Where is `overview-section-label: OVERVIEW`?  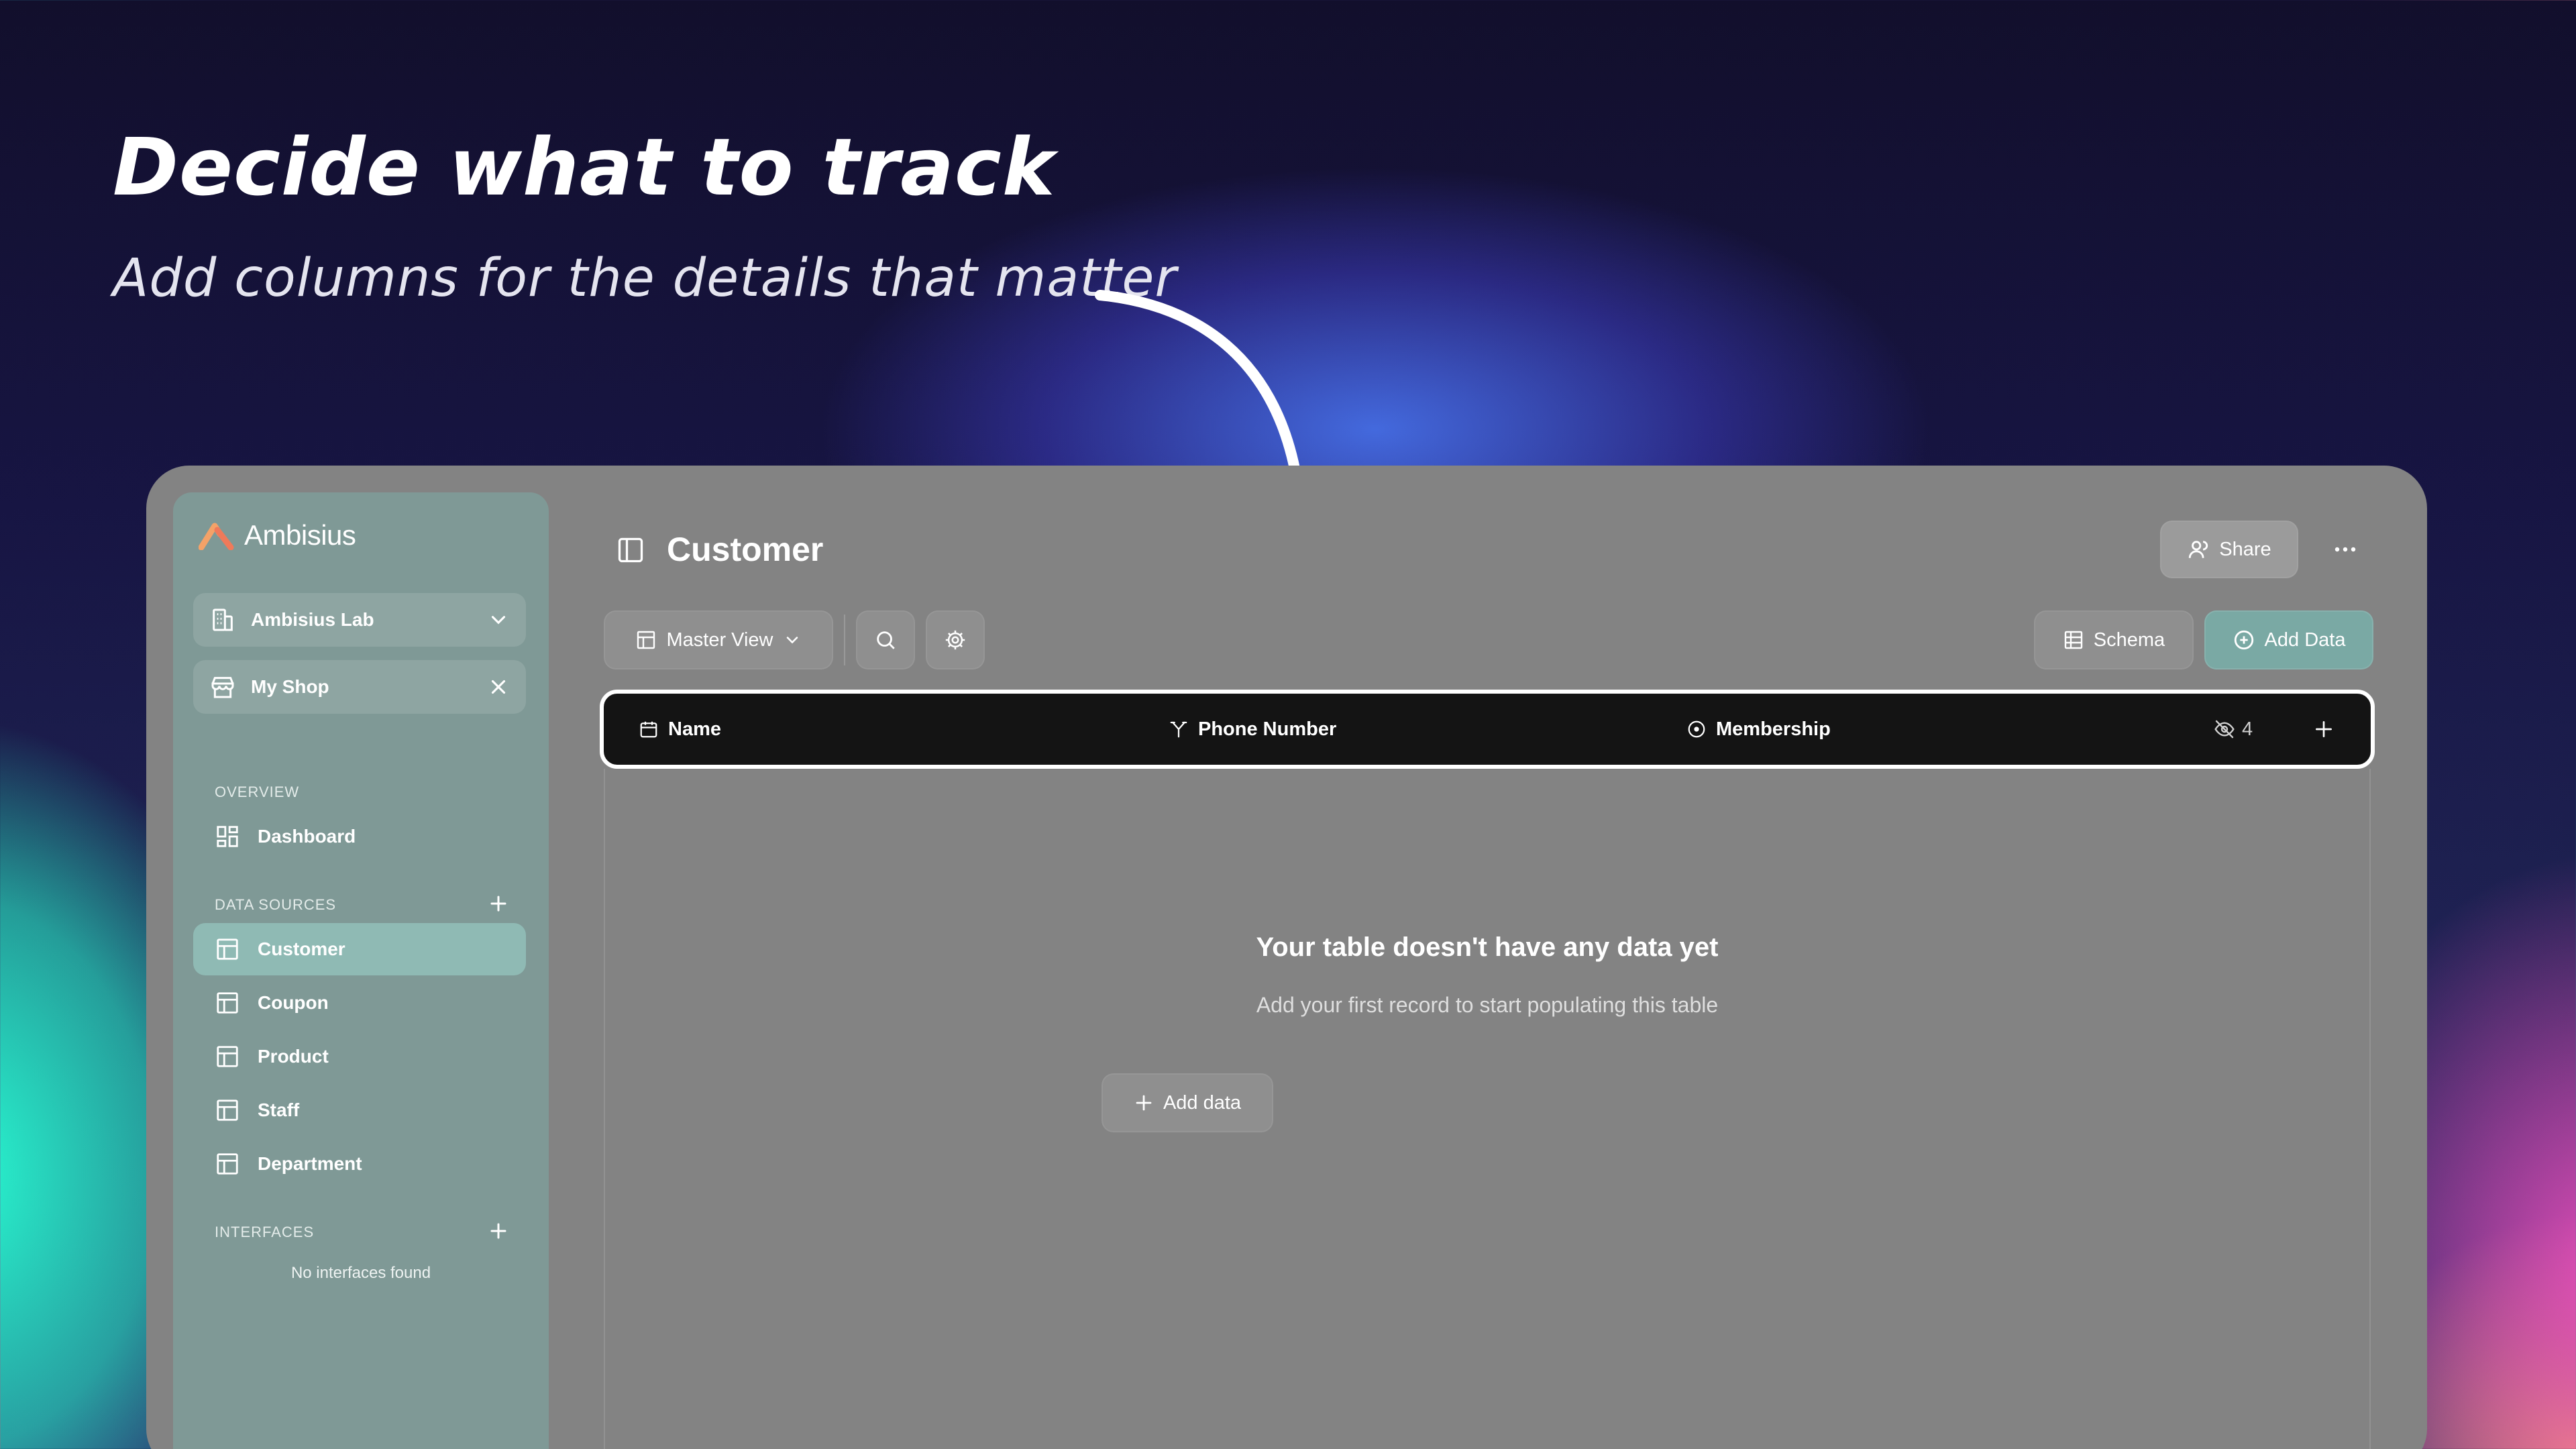 overview-section-label: OVERVIEW is located at coordinates (257, 792).